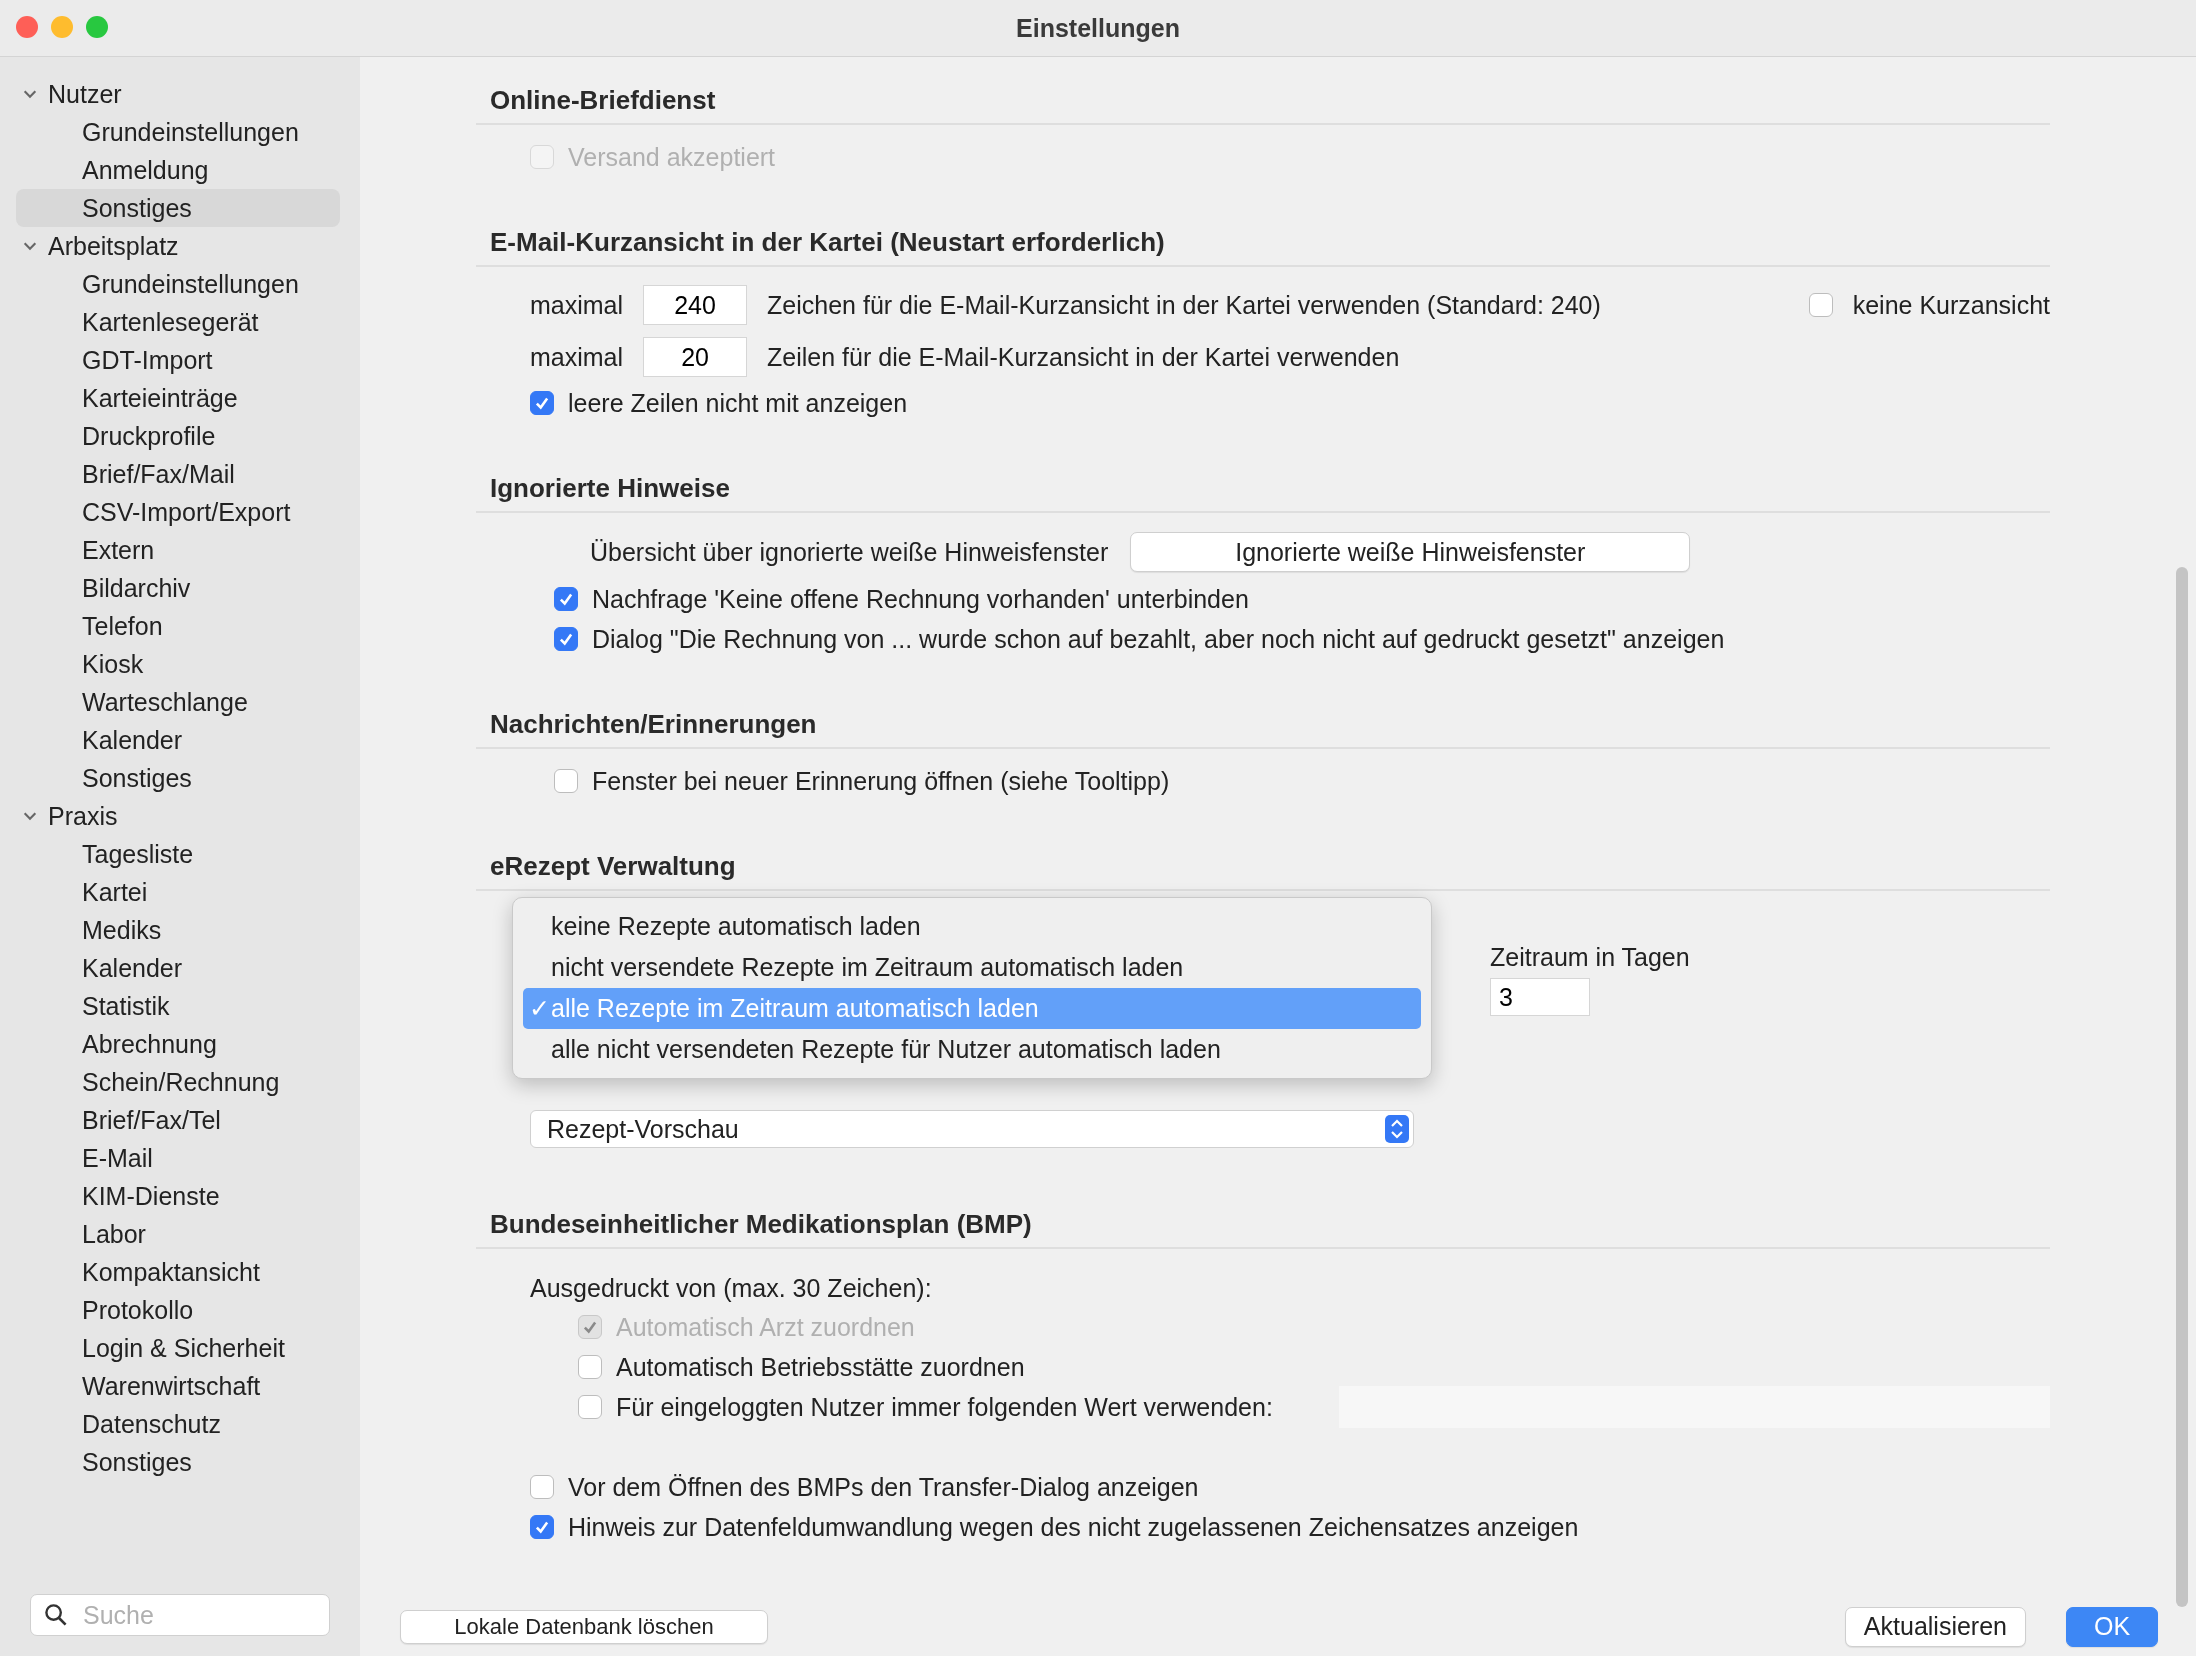 The width and height of the screenshot is (2196, 1656). What do you see at coordinates (178, 1158) in the screenshot?
I see `sidebar-item: E-Mail` at bounding box center [178, 1158].